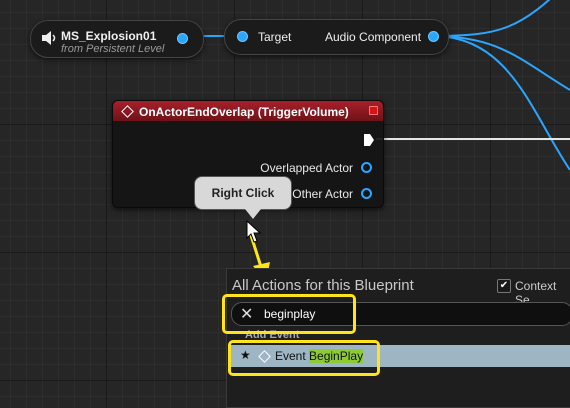 This screenshot has height=408, width=570. Describe the element at coordinates (306, 168) in the screenshot. I see `overlapped-actor-label: Overlapped Actor` at that location.